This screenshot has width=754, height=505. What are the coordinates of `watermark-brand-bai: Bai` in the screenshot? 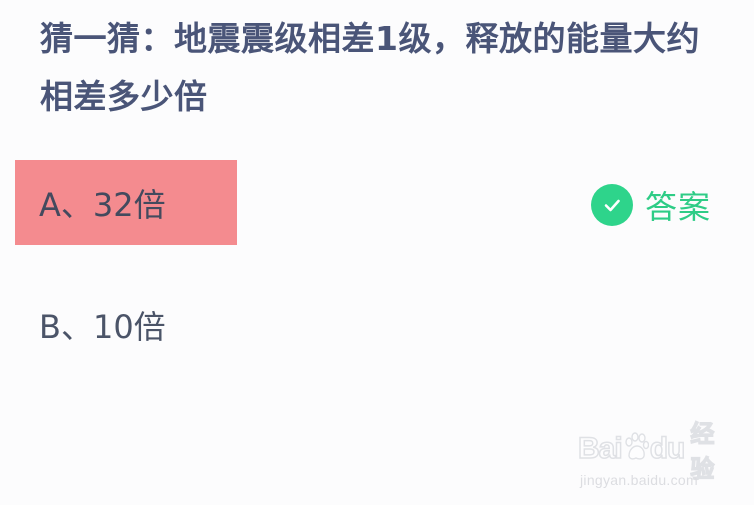 It's located at (600, 448).